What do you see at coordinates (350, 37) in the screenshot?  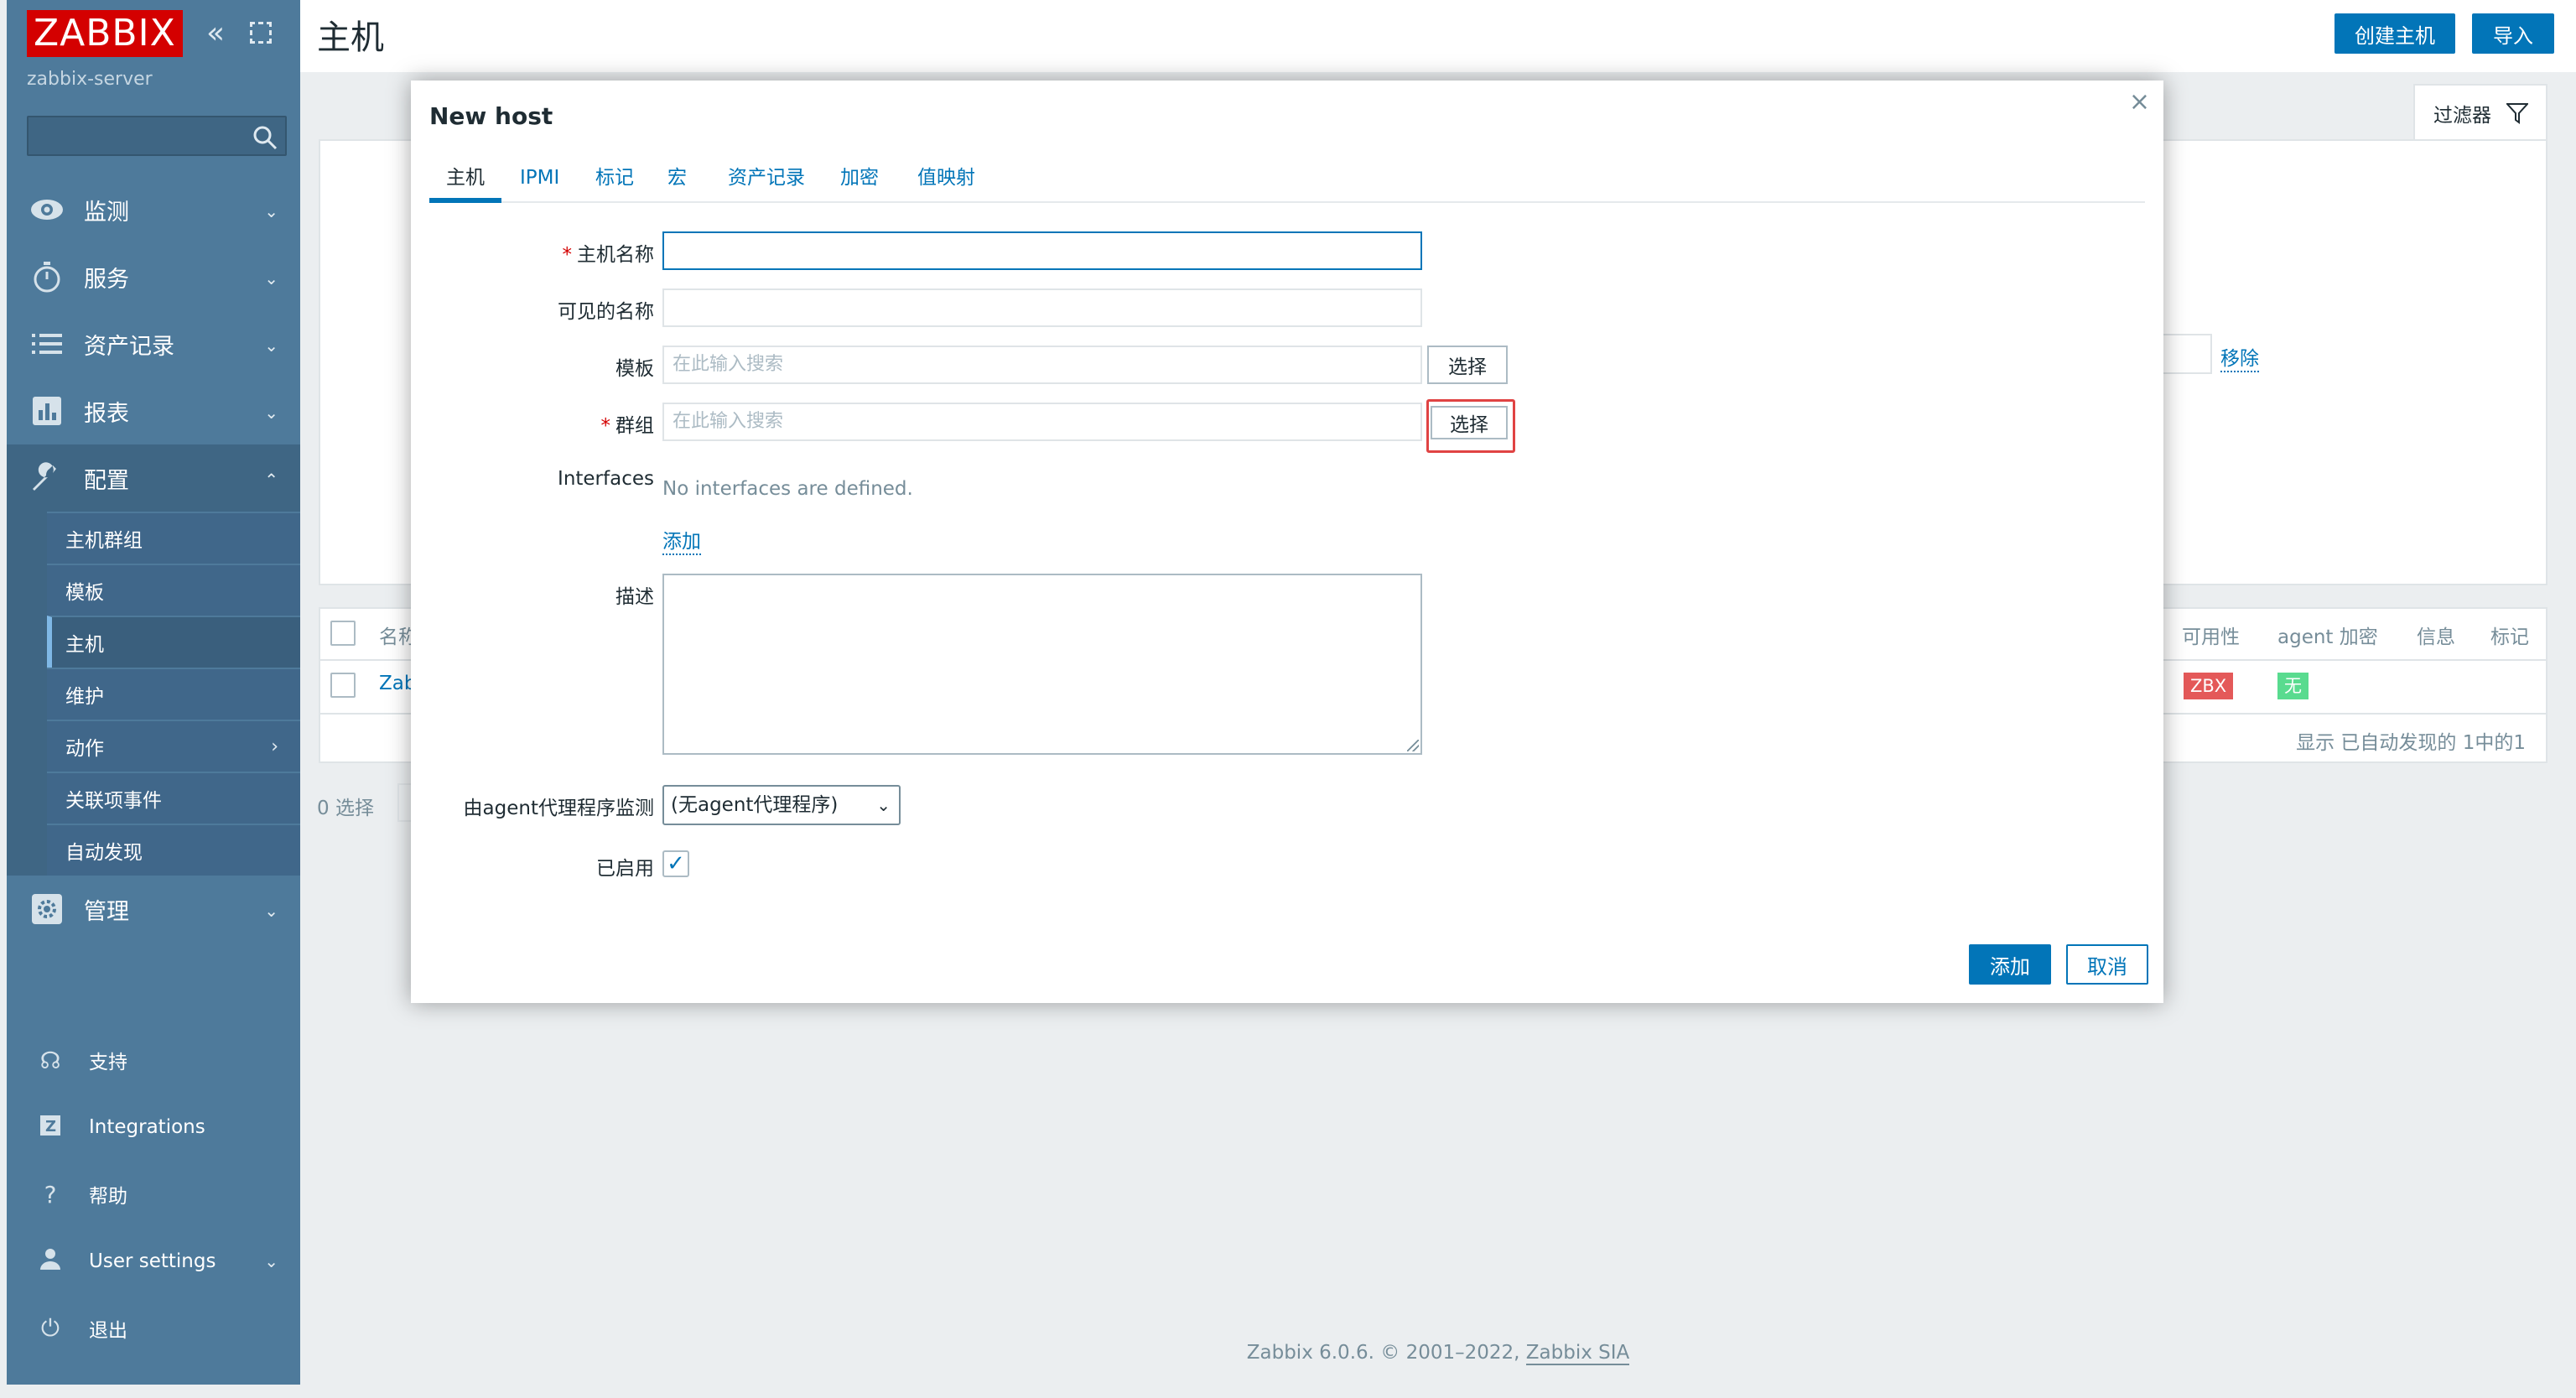 I see `page-title: 主机` at bounding box center [350, 37].